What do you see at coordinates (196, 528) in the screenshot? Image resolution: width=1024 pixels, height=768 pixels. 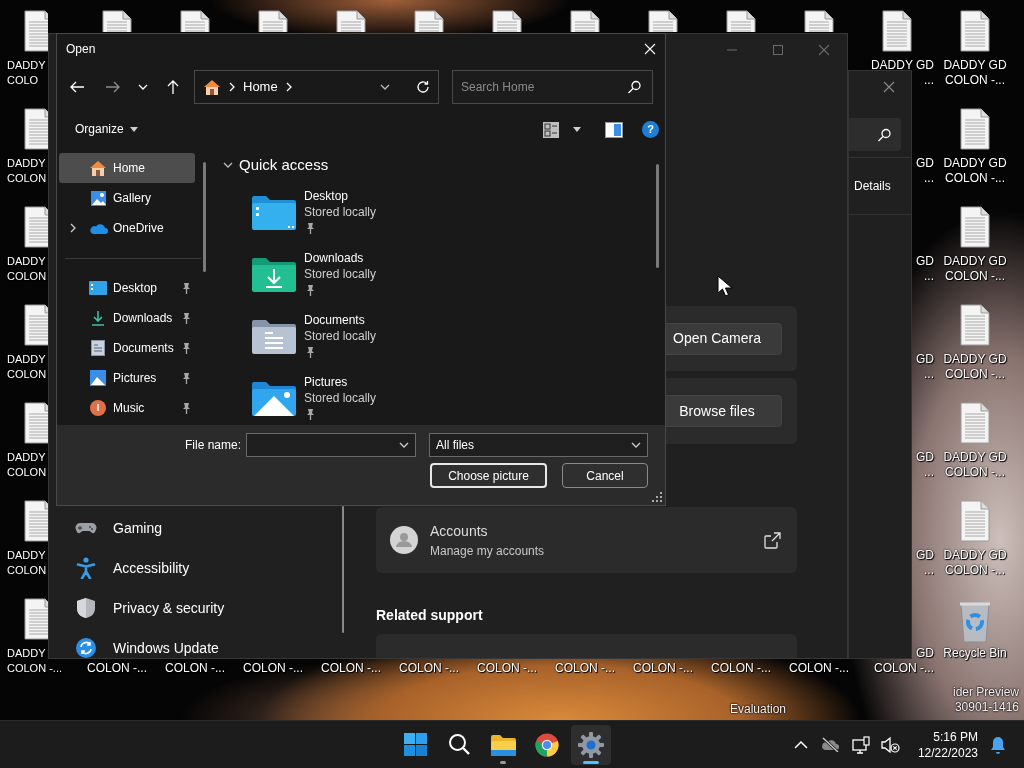 I see `settings-nav-item: Gaming` at bounding box center [196, 528].